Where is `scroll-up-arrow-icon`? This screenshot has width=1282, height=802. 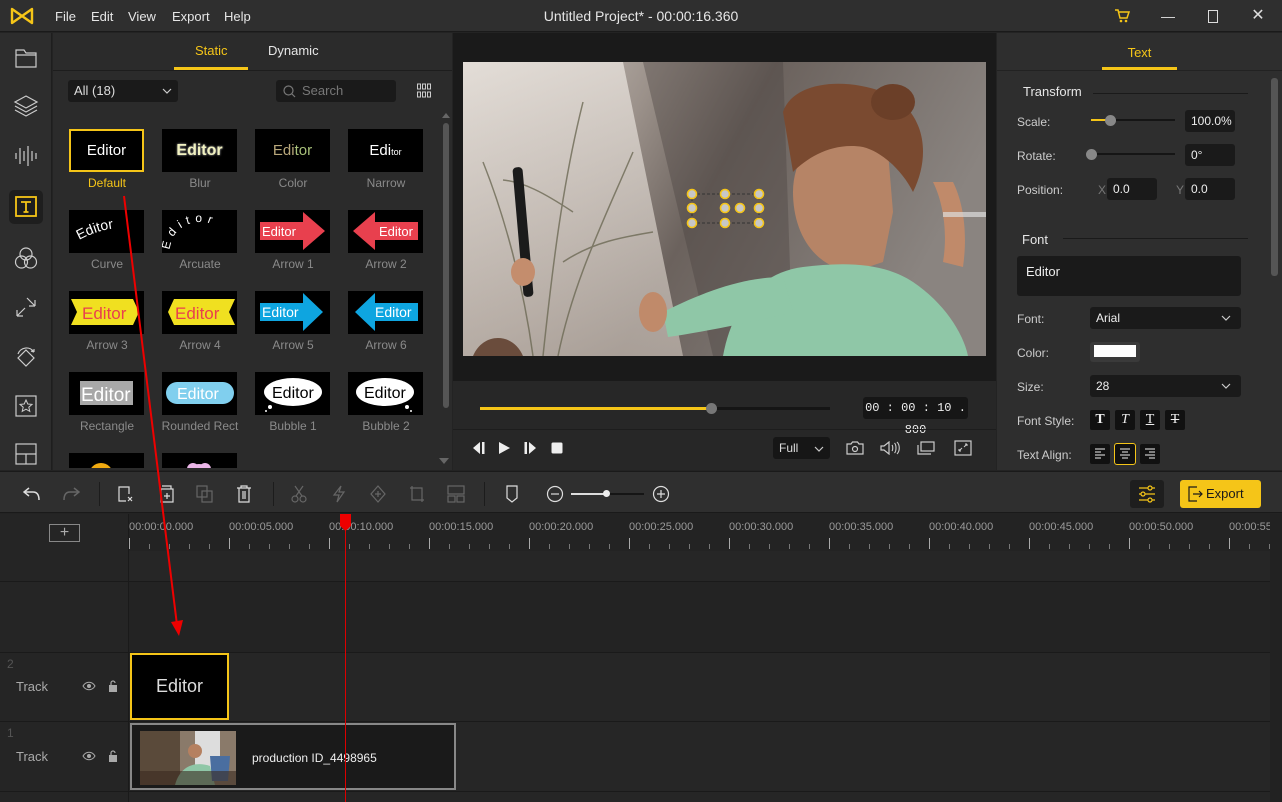
scroll-up-arrow-icon is located at coordinates (446, 115).